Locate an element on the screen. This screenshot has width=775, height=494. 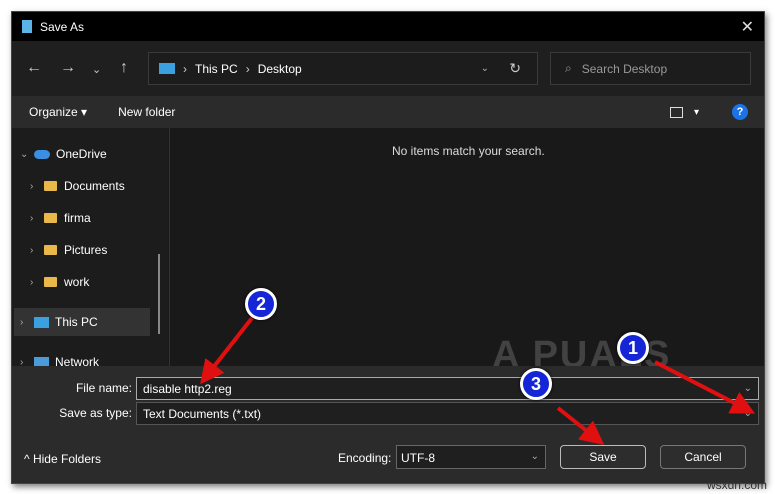
organize-button: Organize ▾ is located at coordinates (58, 112).